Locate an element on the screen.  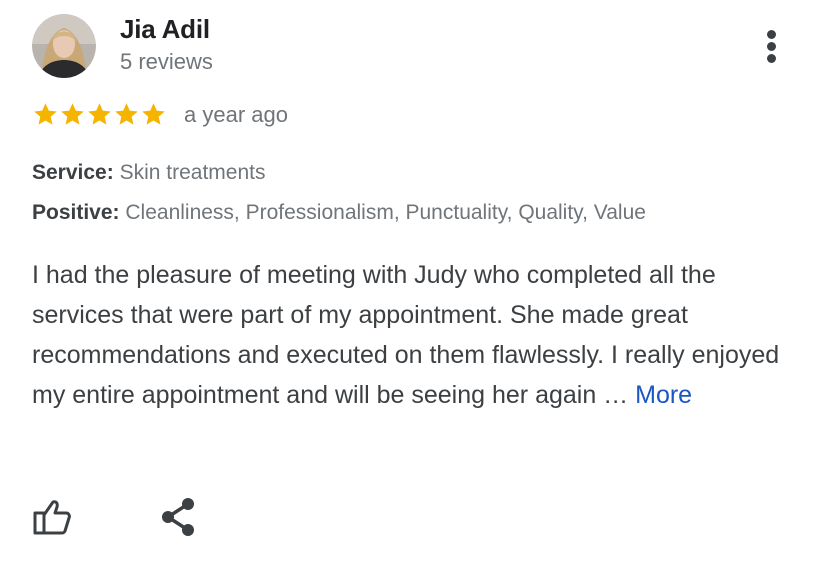
reviewer-name: Jia Adil is located at coordinates (165, 29).